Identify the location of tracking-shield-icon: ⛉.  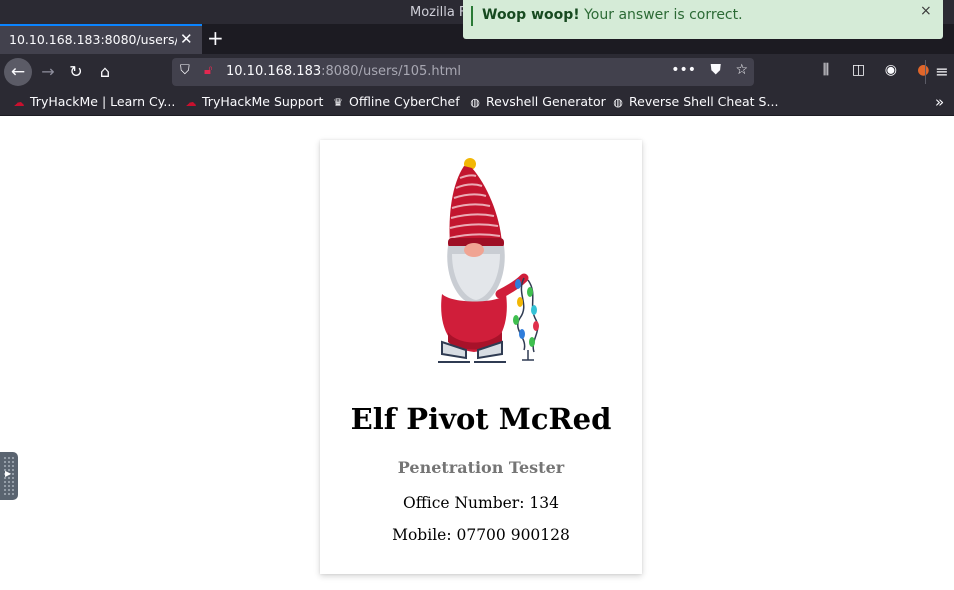
(185, 70).